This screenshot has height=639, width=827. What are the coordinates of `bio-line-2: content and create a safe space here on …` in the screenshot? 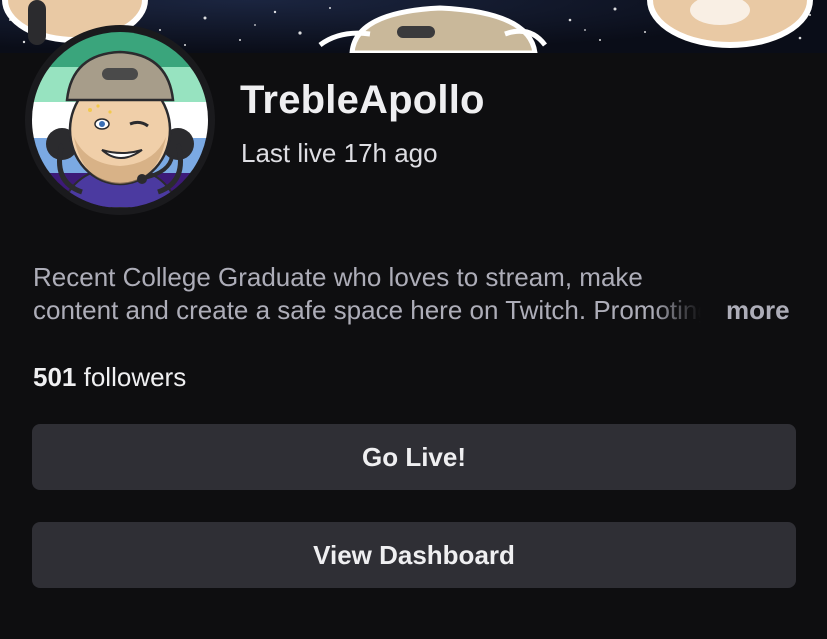 It's located at (367, 310).